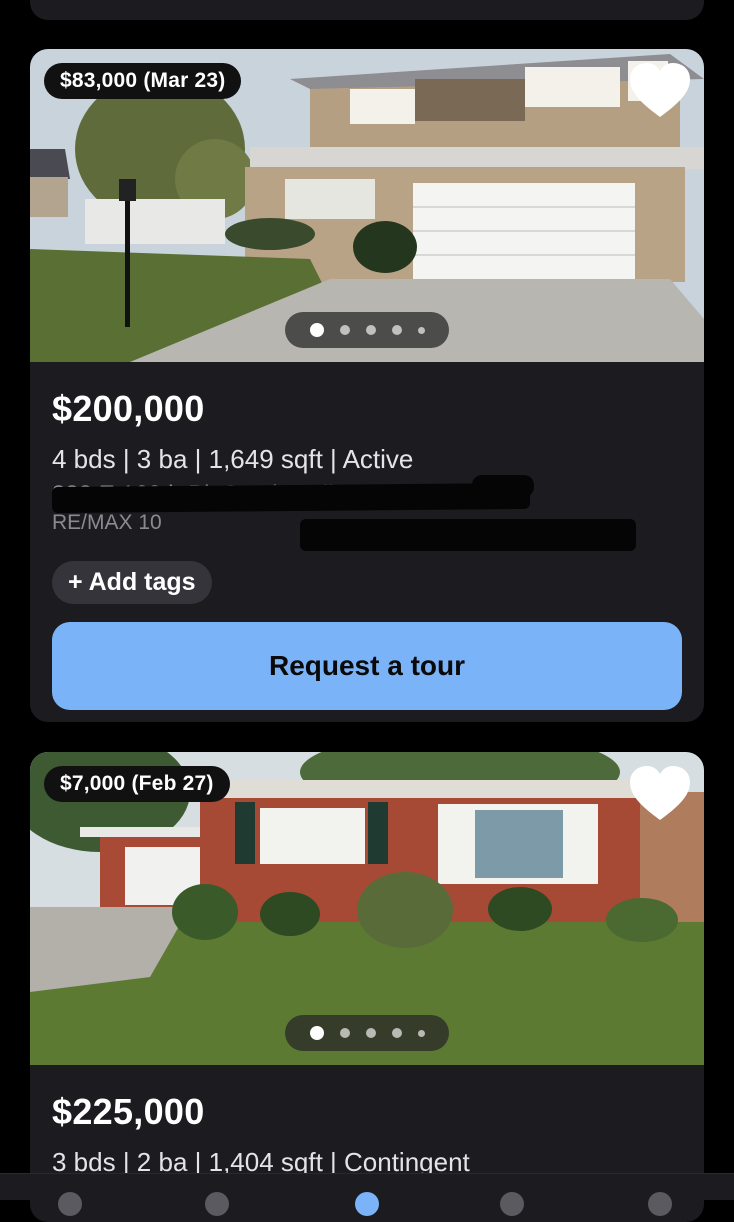 Image resolution: width=734 pixels, height=1222 pixels. What do you see at coordinates (137, 784) in the screenshot?
I see `price-change-badge: $7,000 (Feb 27)` at bounding box center [137, 784].